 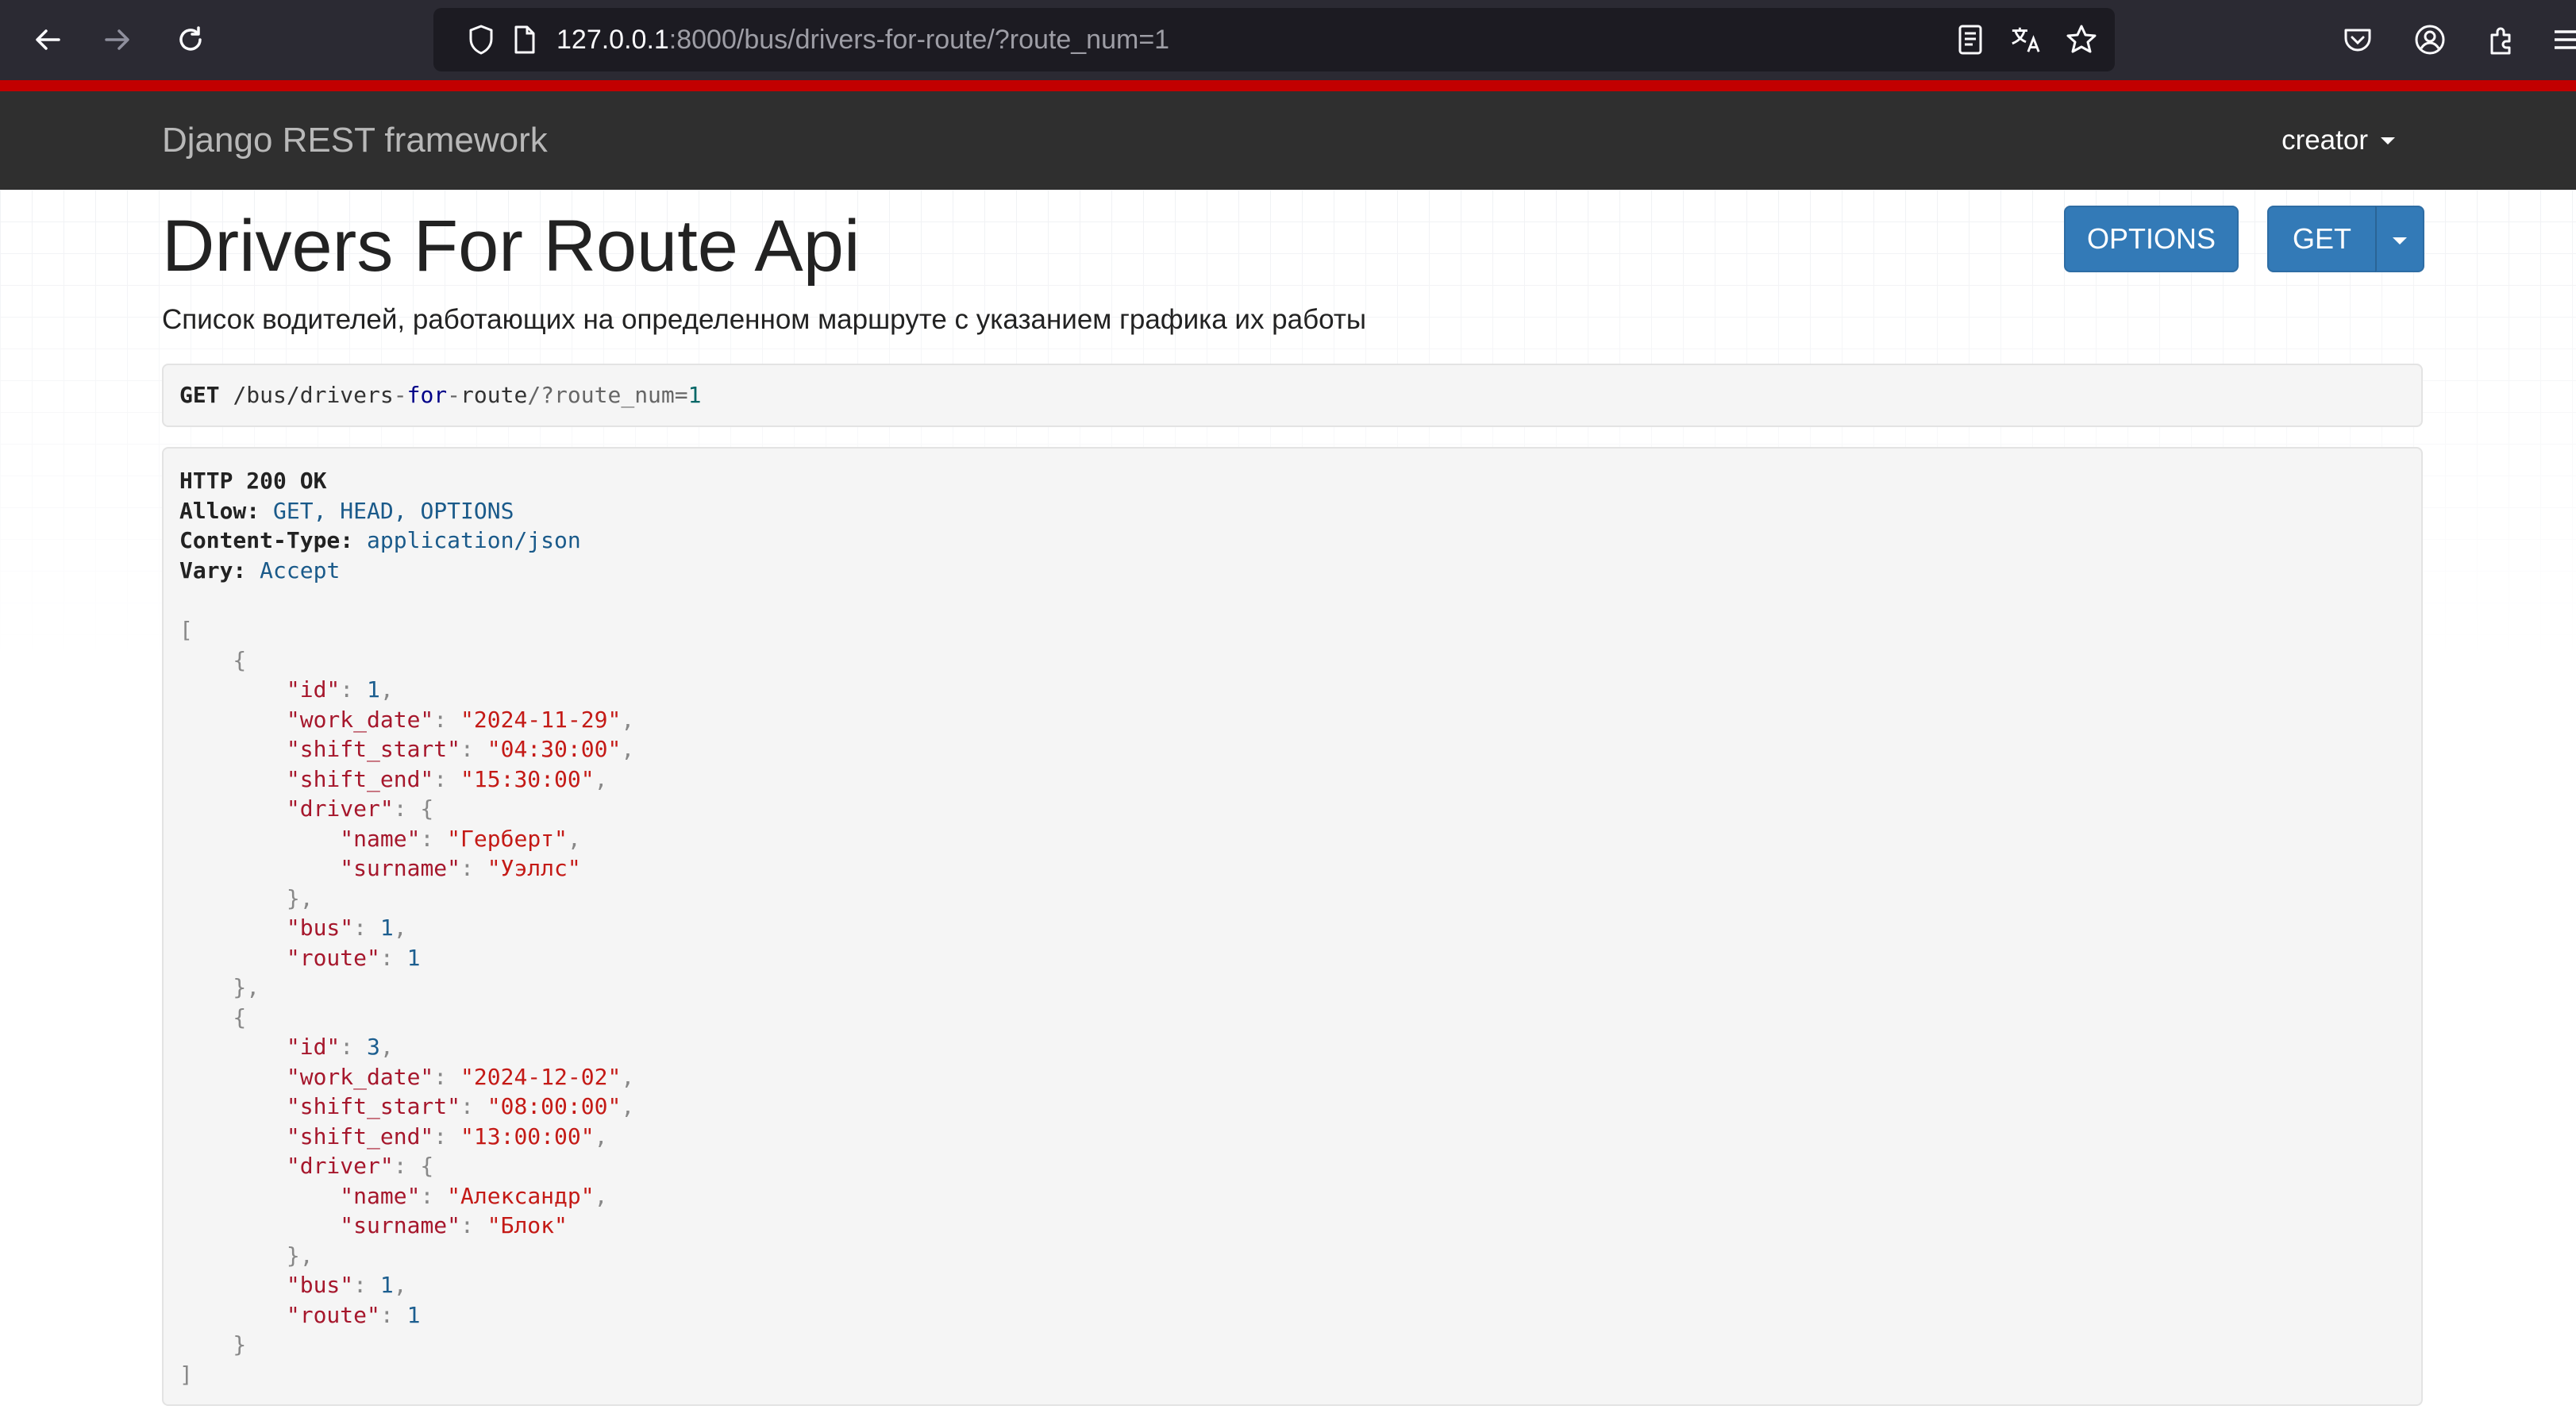 What do you see at coordinates (511, 246) in the screenshot?
I see `page-title: Drivers For Route Api` at bounding box center [511, 246].